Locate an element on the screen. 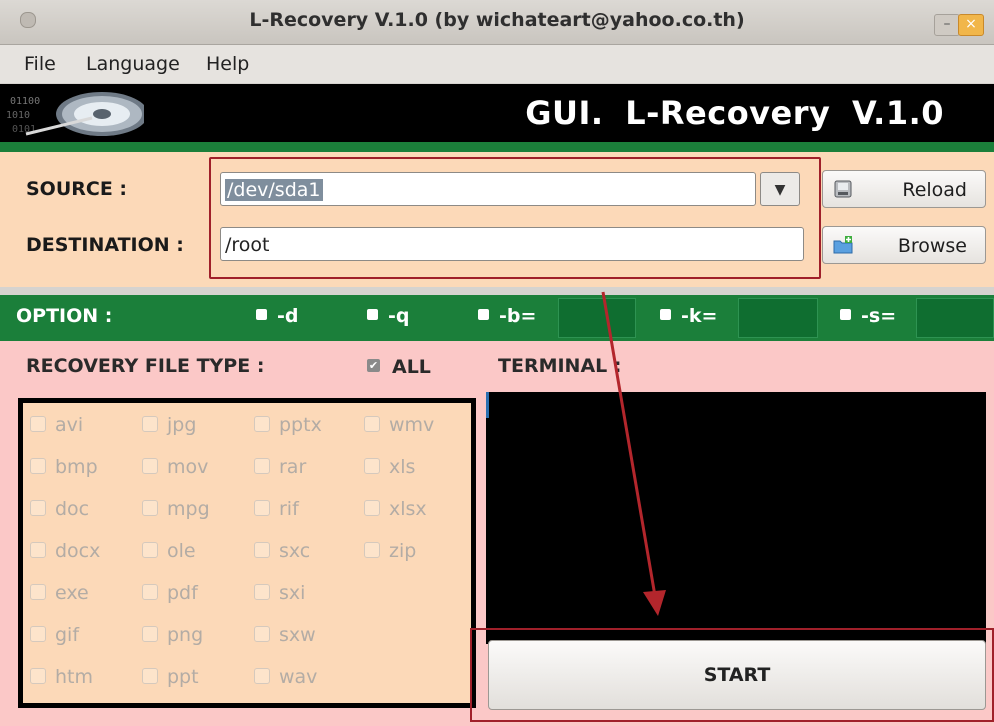  disk-reload-icon is located at coordinates (843, 189).